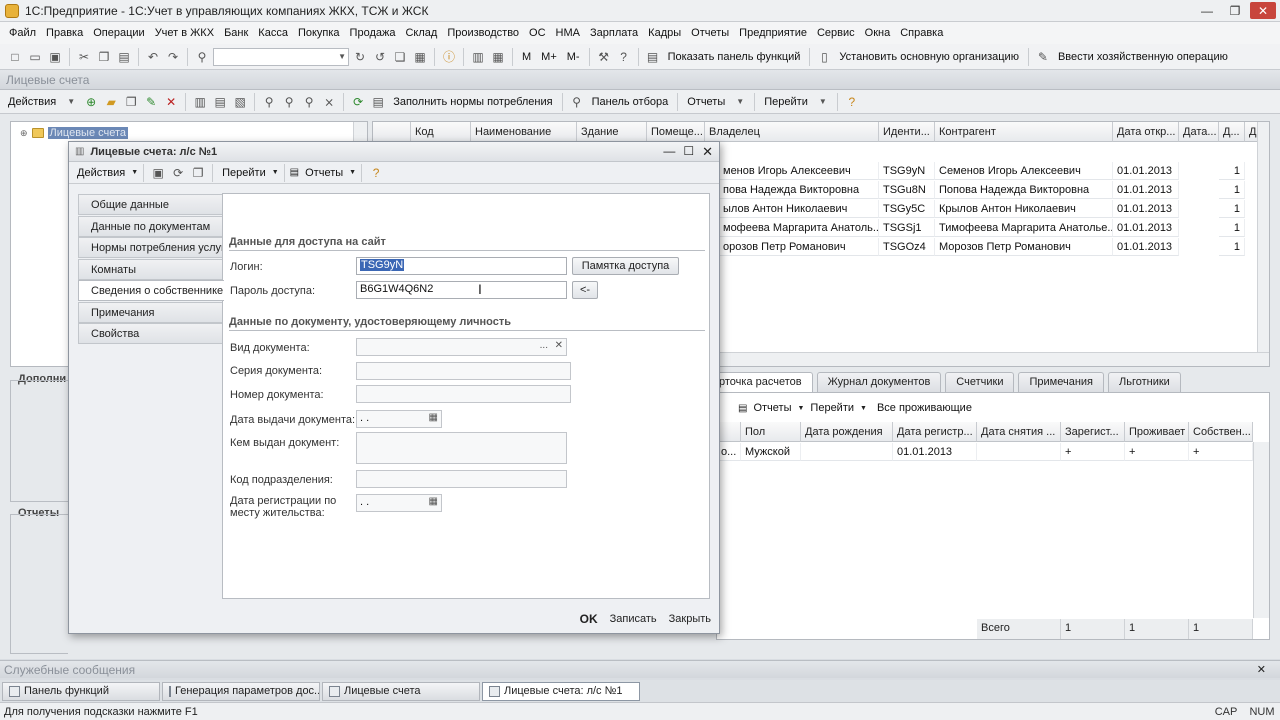  What do you see at coordinates (200, 102) in the screenshot?
I see `hierarchy-icon: ▥` at bounding box center [200, 102].